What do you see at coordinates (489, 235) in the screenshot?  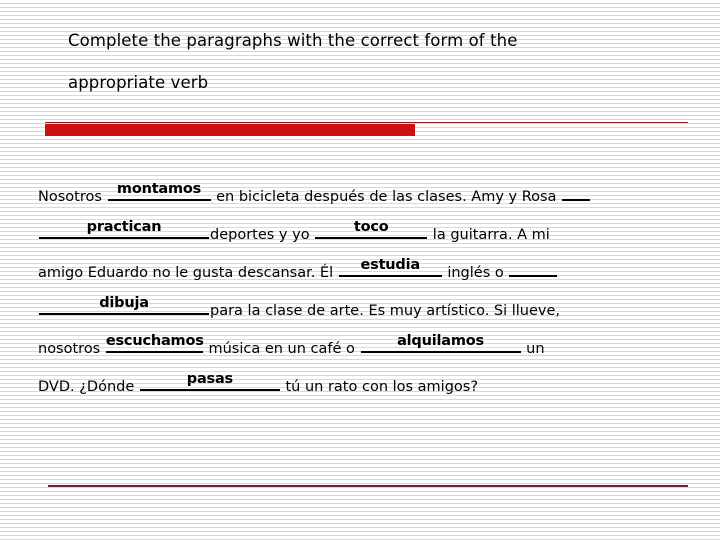 I see `paragraph-text: la guitarra. A mi` at bounding box center [489, 235].